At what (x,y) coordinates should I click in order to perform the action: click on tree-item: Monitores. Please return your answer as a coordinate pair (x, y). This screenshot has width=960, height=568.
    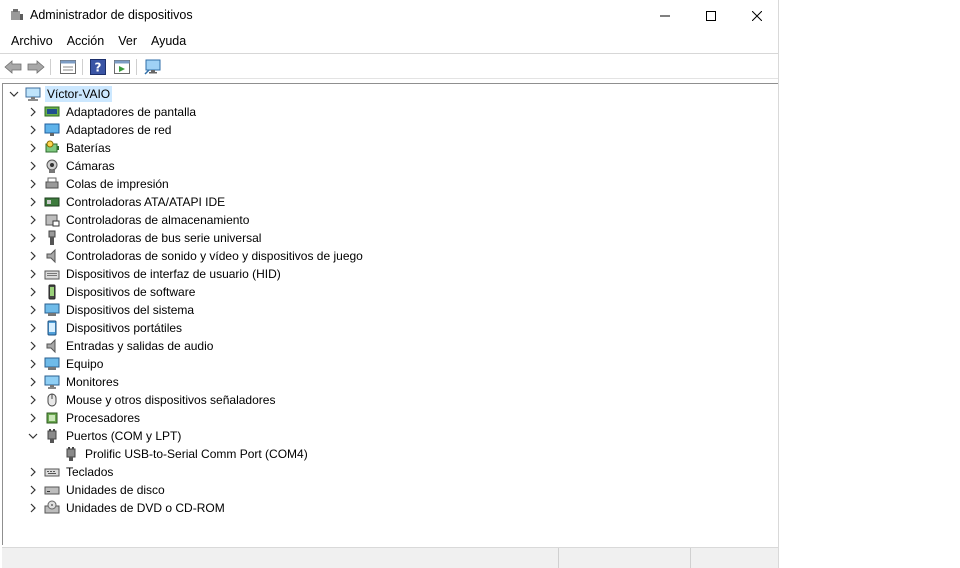
    Looking at the image, I should click on (74, 382).